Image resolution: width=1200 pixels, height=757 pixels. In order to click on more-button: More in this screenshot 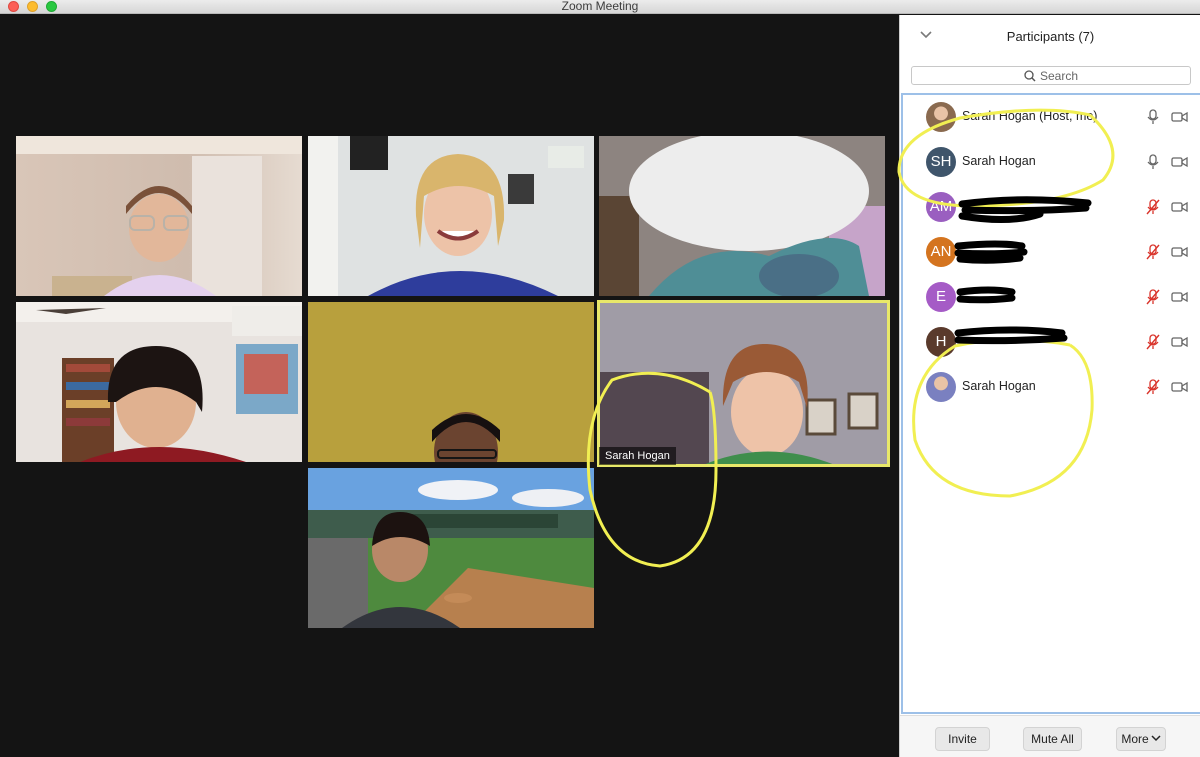, I will do `click(1141, 739)`.